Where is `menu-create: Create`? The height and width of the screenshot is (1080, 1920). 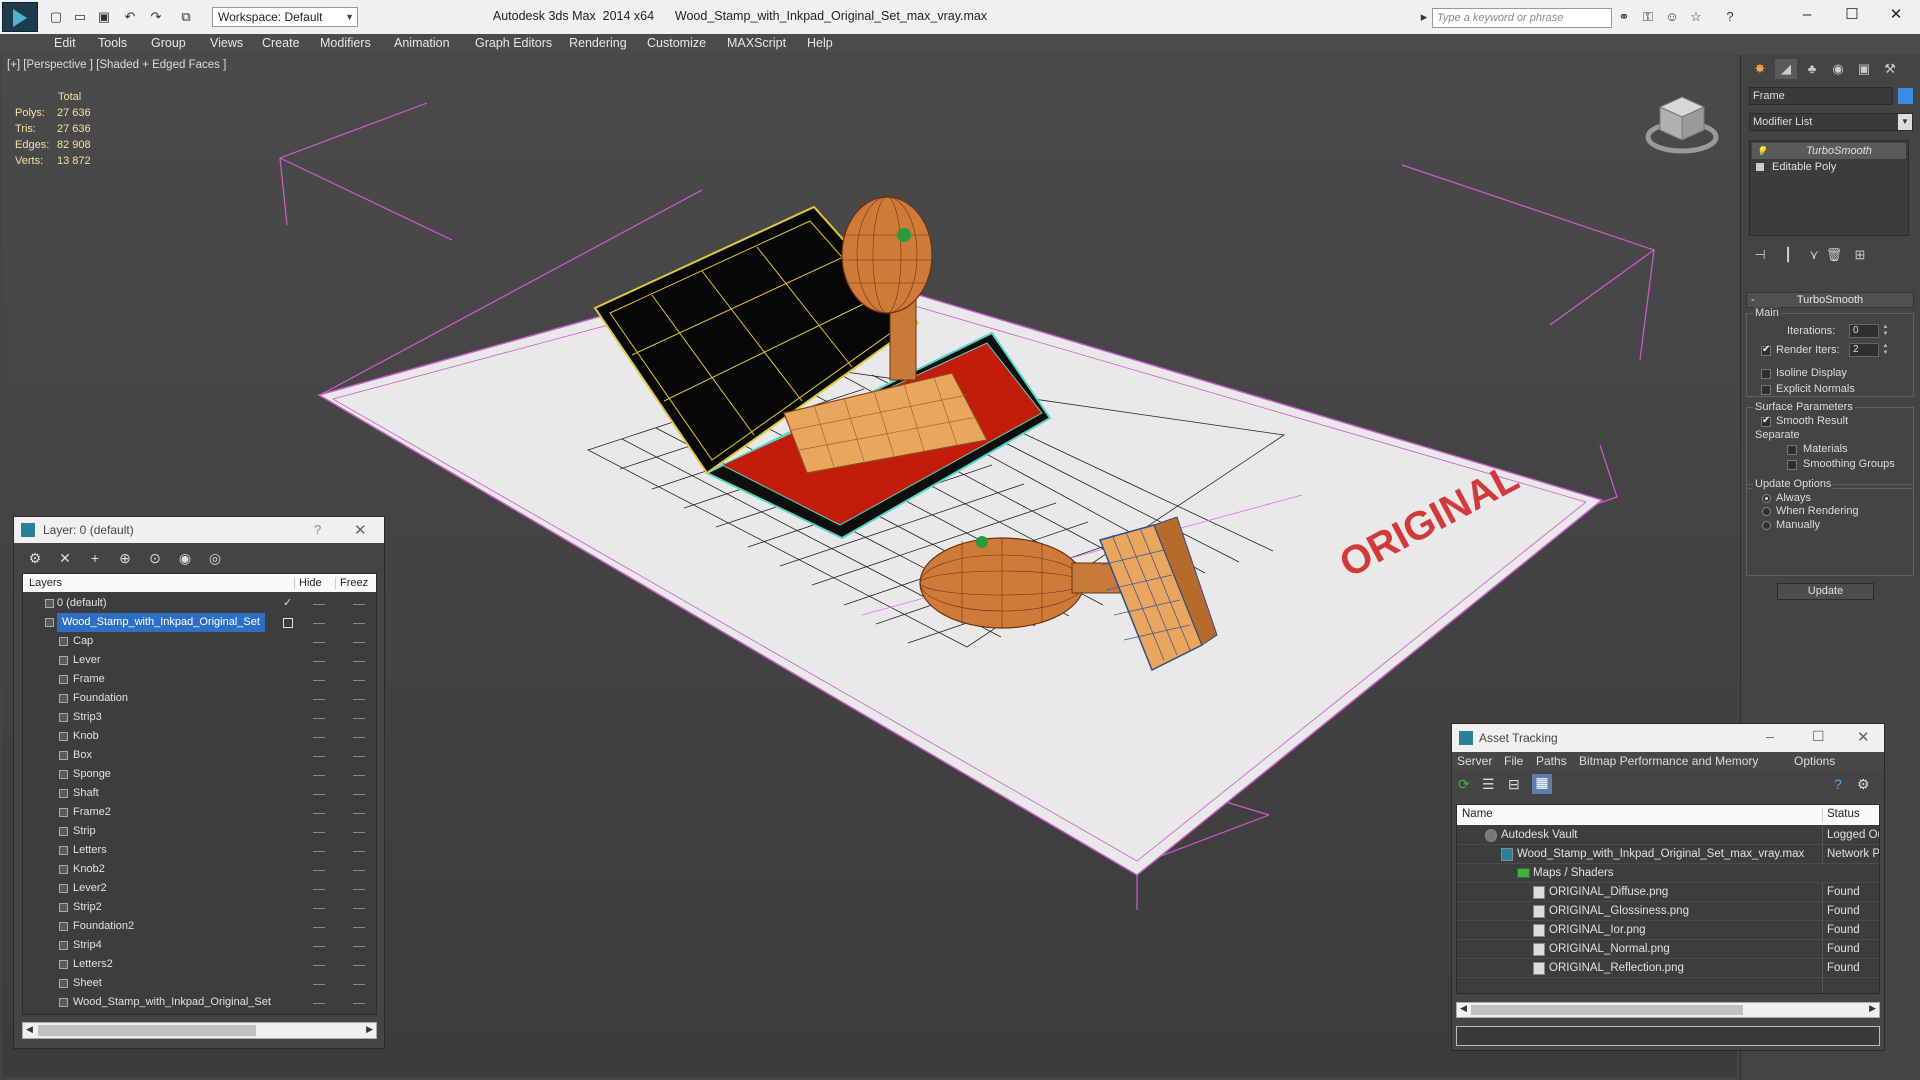 menu-create: Create is located at coordinates (281, 44).